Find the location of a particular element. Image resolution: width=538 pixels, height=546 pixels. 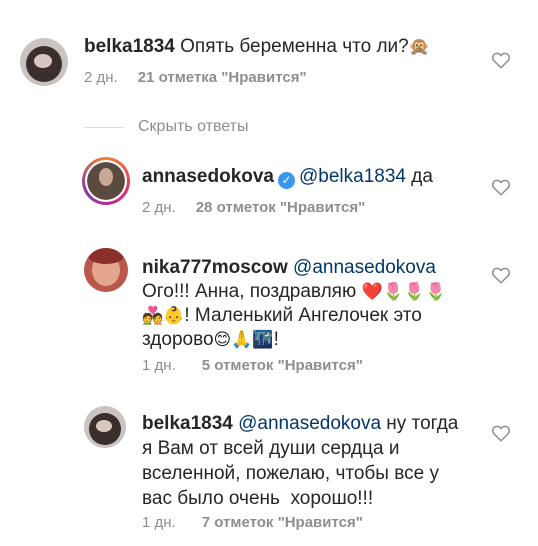

comment-line-1: ну тогда is located at coordinates (420, 423).